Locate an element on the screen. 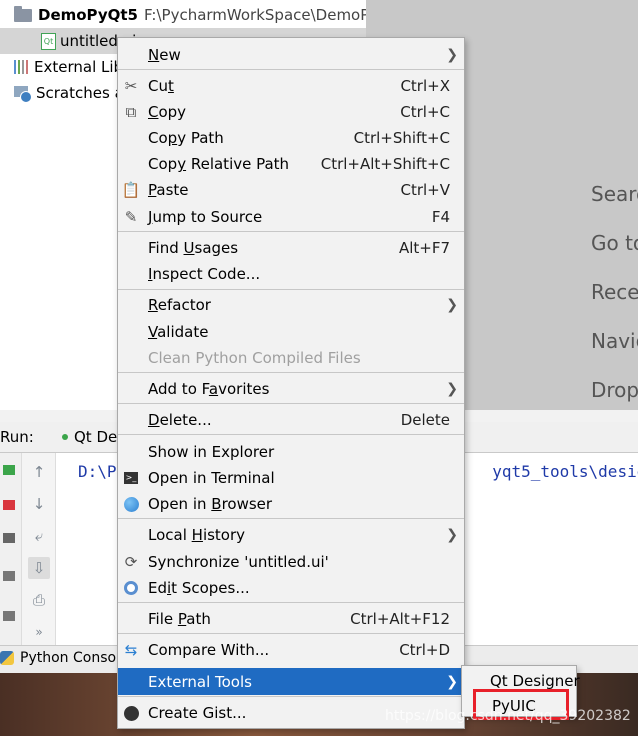 The width and height of the screenshot is (638, 736). scratches-icon is located at coordinates (23, 94).